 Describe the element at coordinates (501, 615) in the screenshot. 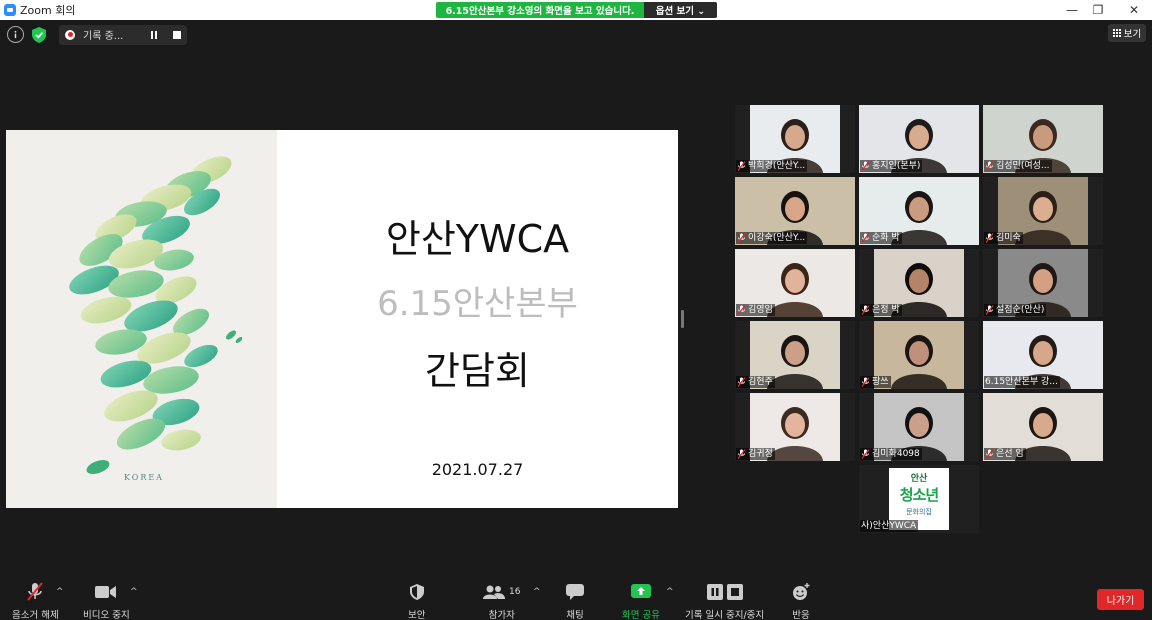

I see `participants-label: 참가자` at that location.